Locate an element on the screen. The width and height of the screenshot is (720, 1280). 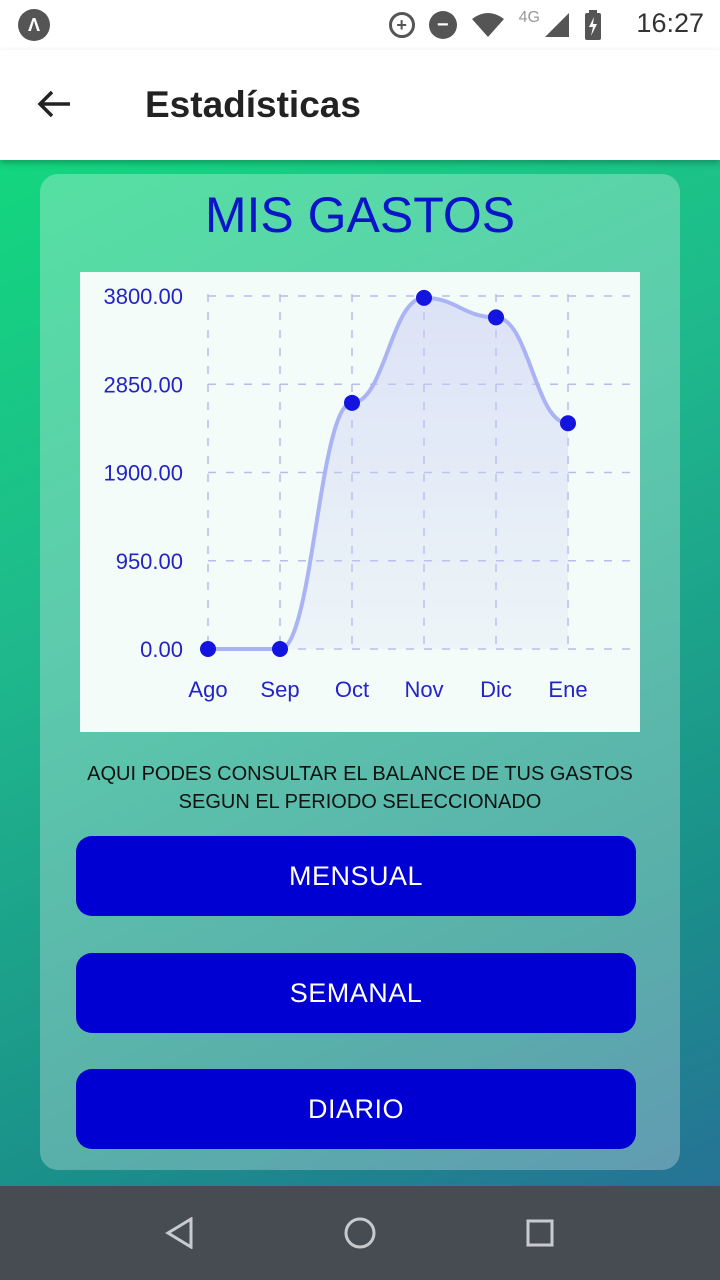
status-time: 16:27 is located at coordinates (670, 23).